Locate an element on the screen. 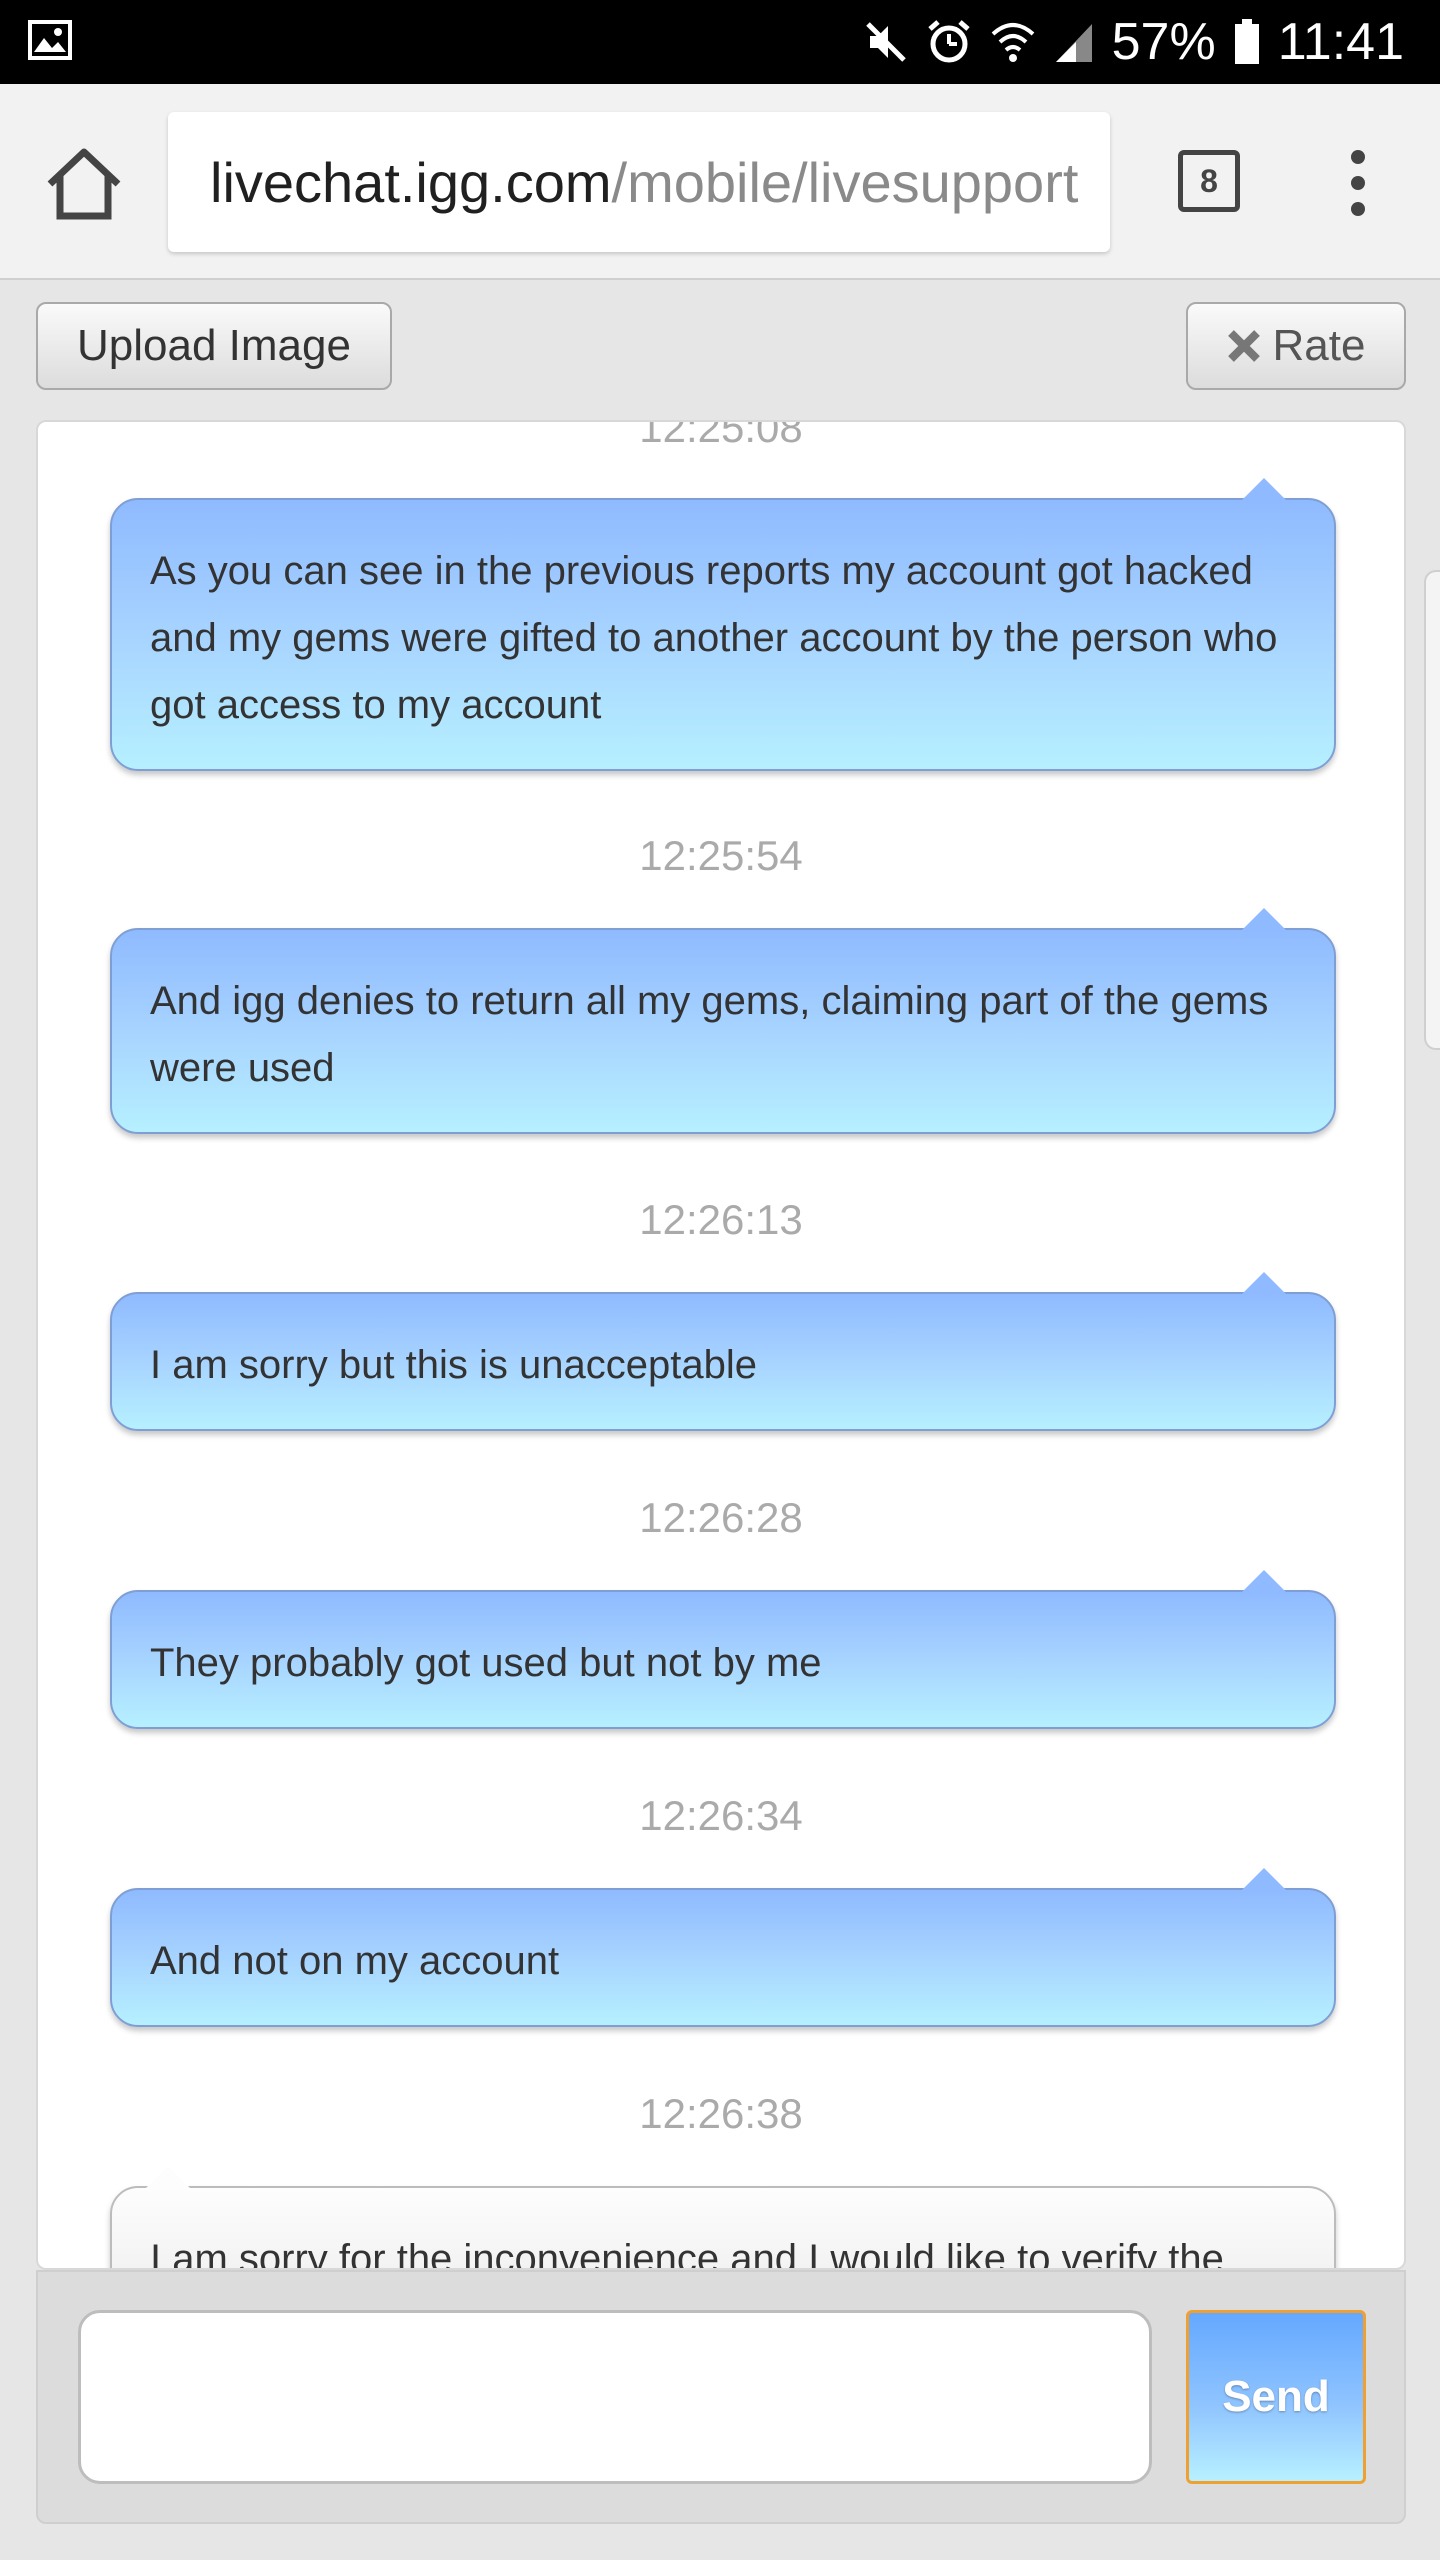 This screenshot has height=2560, width=1440. address-bar: livechat.igg.com/mobile/livesupport is located at coordinates (639, 182).